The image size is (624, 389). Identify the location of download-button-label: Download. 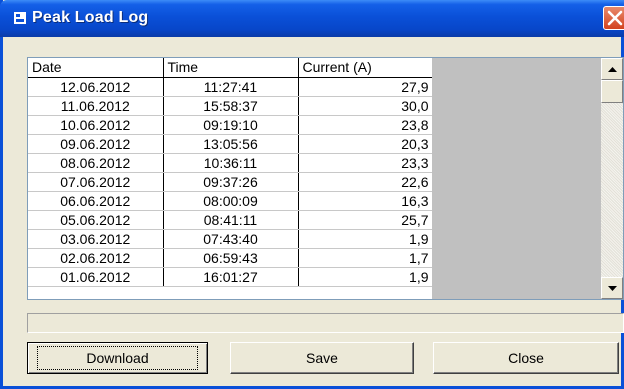
(117, 358).